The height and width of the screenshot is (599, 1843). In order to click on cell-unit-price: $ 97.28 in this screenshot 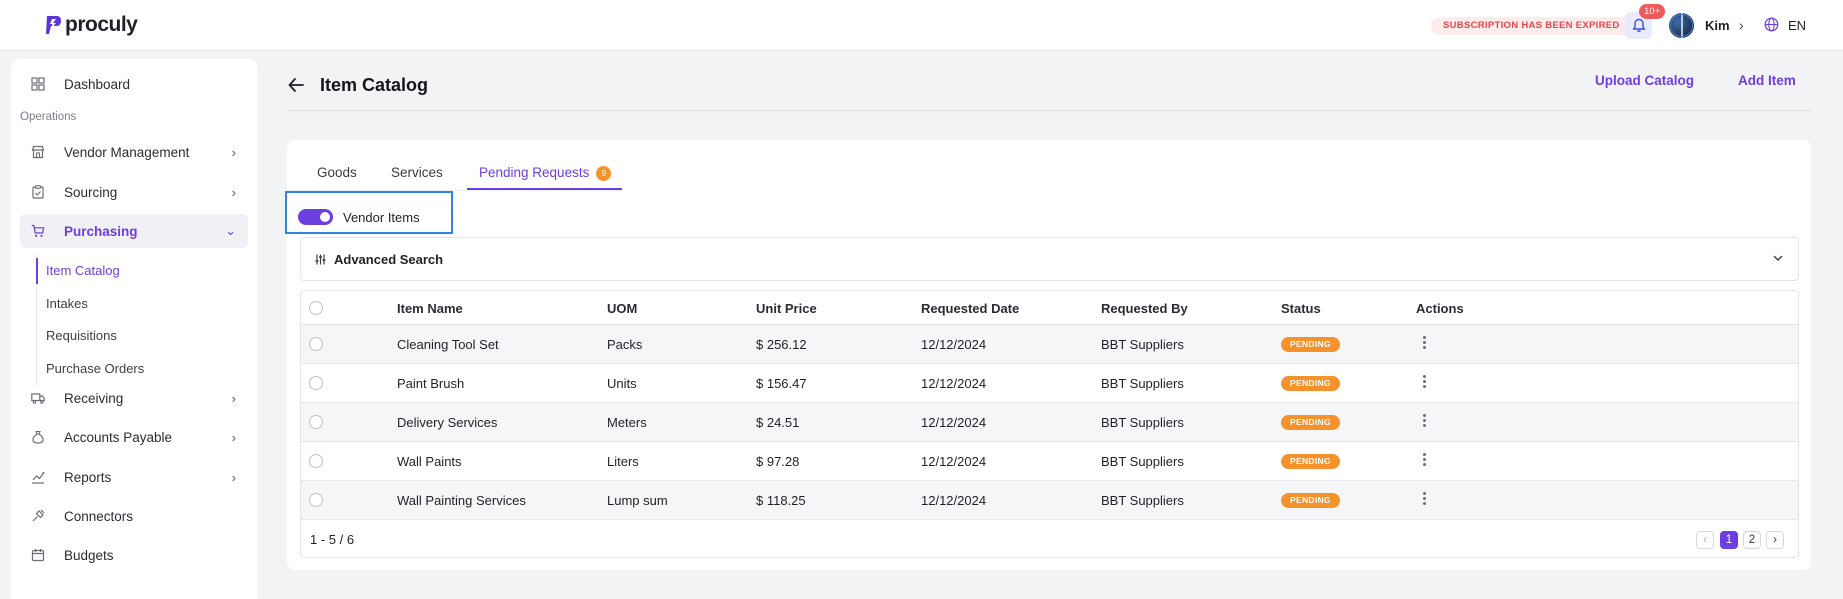, I will do `click(778, 461)`.